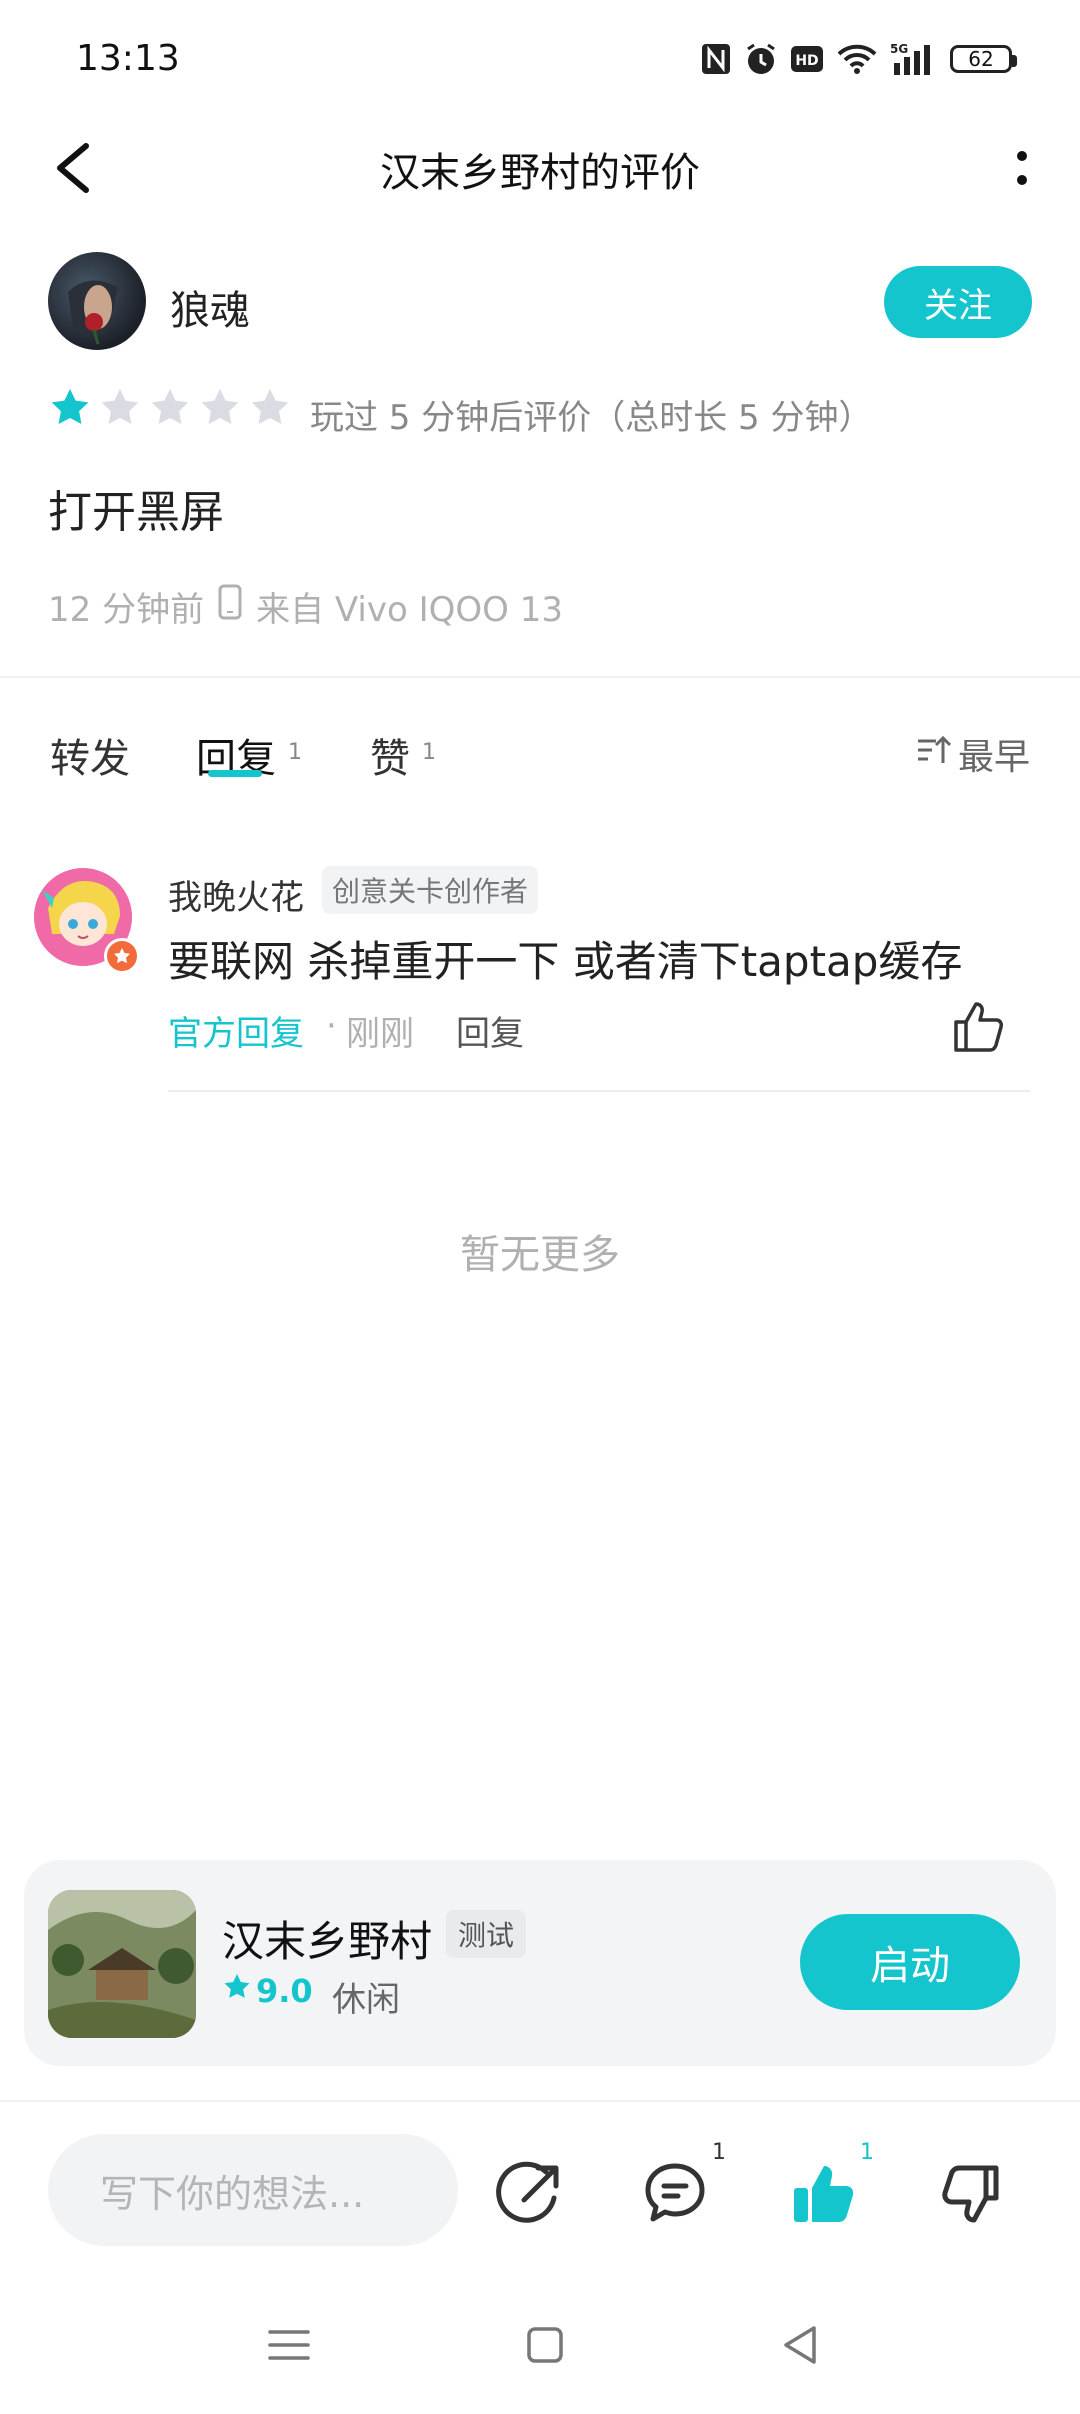 This screenshot has height=2414, width=1080. What do you see at coordinates (236, 1034) in the screenshot?
I see `official-reply-label: 官方回复` at bounding box center [236, 1034].